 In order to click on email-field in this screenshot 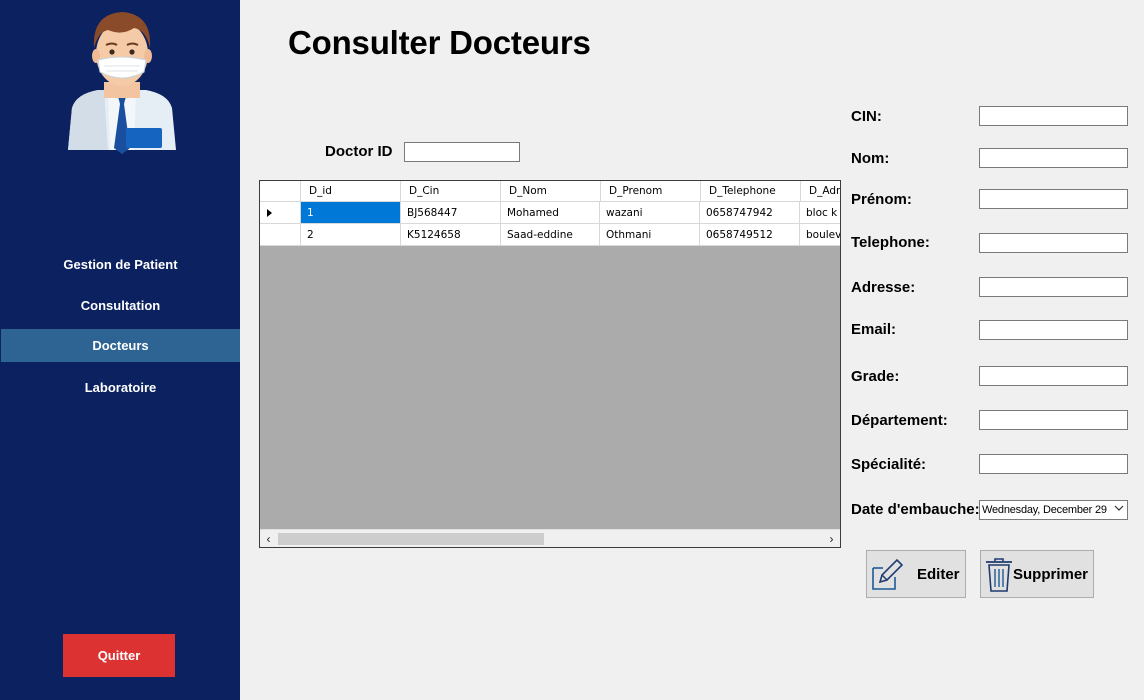, I will do `click(1053, 330)`.